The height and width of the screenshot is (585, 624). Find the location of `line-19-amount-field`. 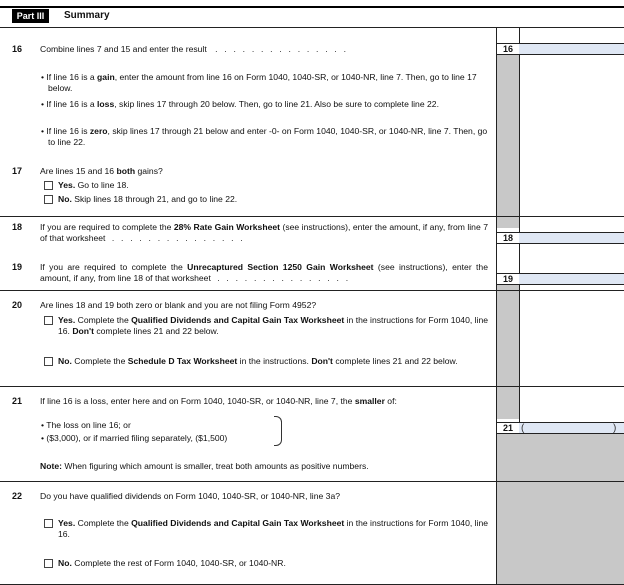

line-19-amount-field is located at coordinates (571, 279).